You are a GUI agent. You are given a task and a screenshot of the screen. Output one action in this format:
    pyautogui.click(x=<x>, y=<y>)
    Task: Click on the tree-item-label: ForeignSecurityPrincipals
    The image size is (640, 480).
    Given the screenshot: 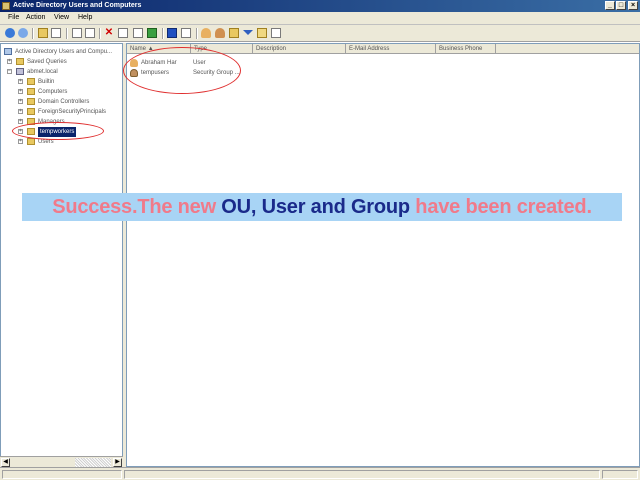 What is the action you would take?
    pyautogui.click(x=72, y=112)
    